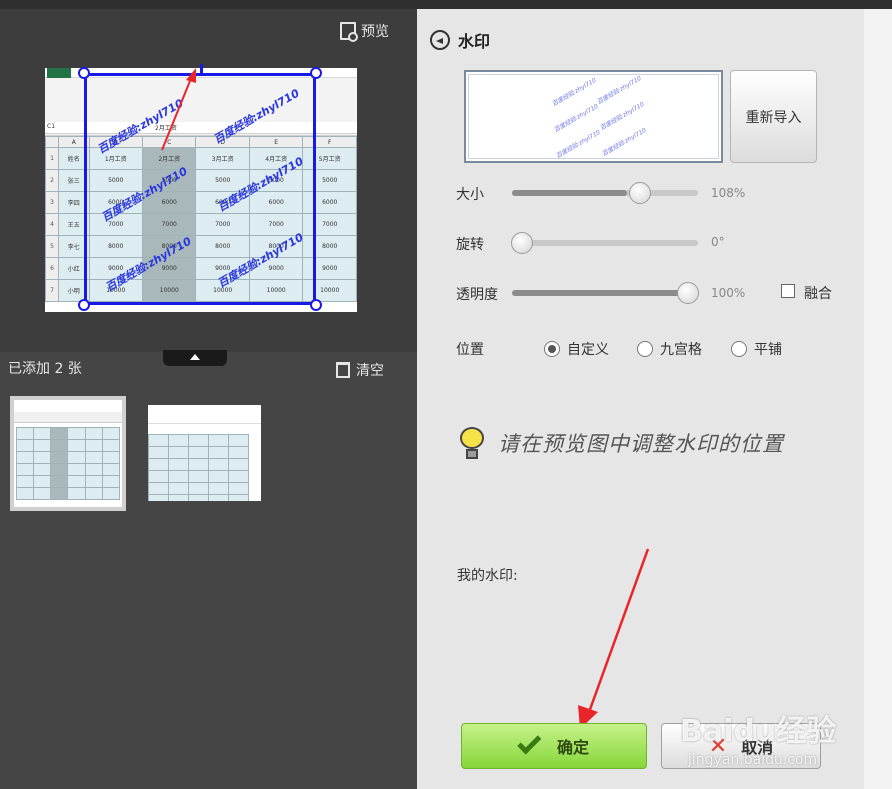 The image size is (892, 789). Describe the element at coordinates (614, 638) in the screenshot. I see `red-arrow-down` at that location.